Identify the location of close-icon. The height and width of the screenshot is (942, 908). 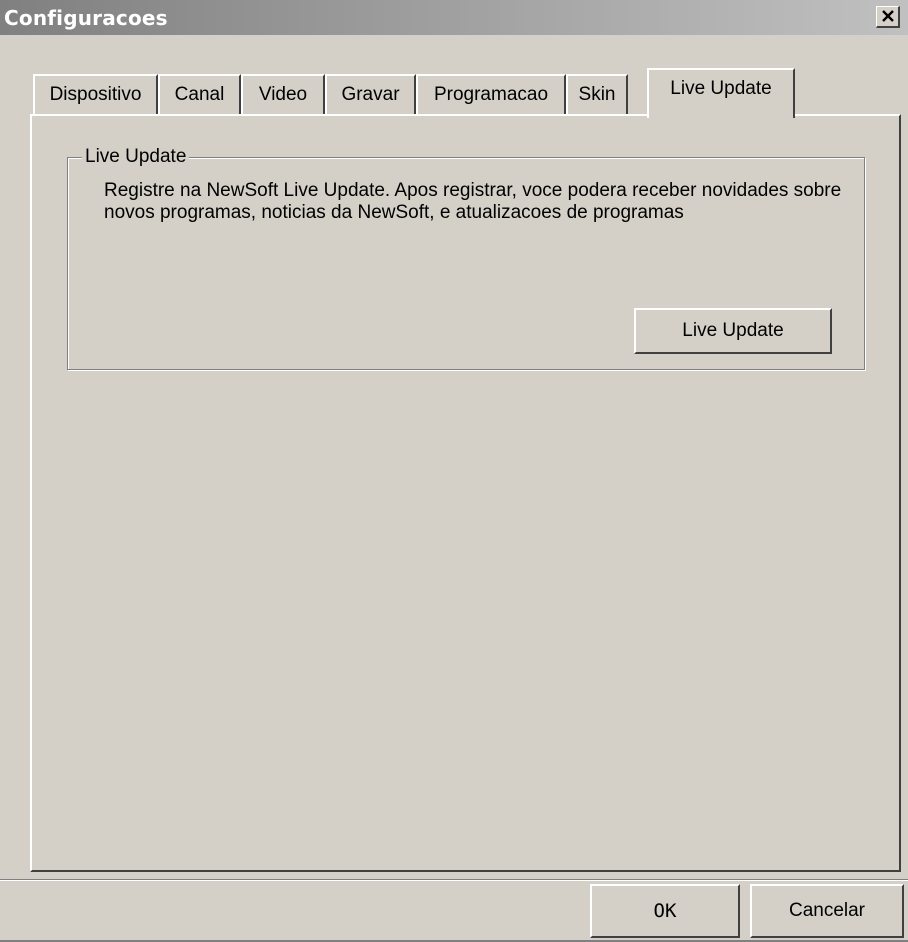
(887, 16).